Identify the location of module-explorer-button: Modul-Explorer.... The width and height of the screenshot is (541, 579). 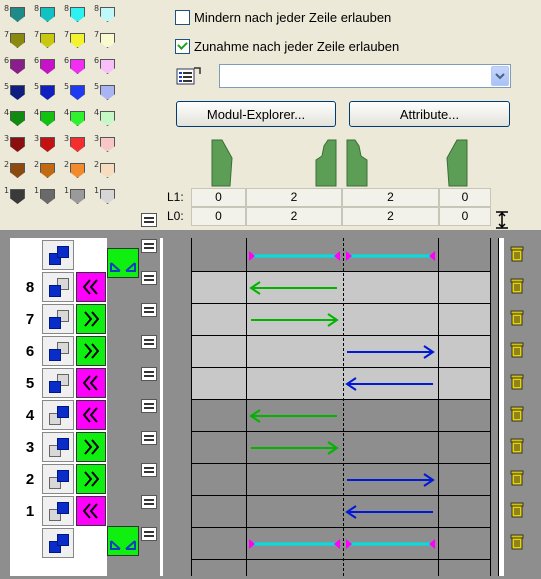
(256, 114).